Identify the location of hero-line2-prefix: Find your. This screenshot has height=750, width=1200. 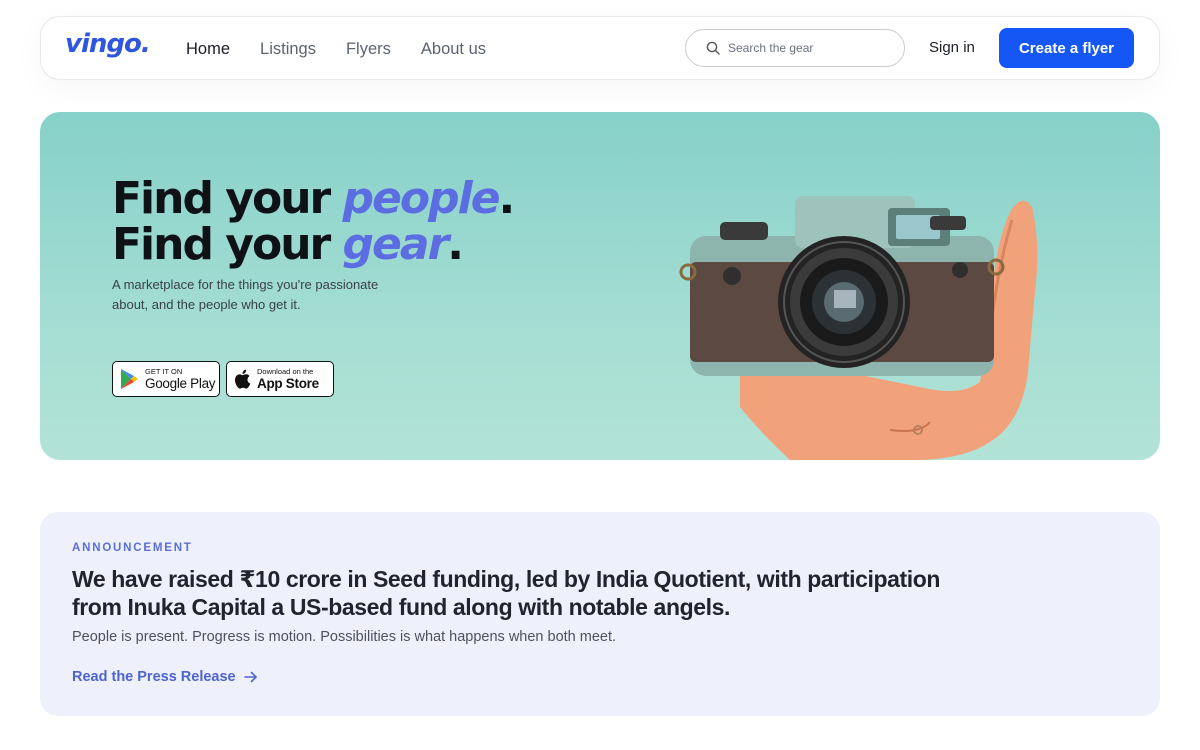
(221, 244).